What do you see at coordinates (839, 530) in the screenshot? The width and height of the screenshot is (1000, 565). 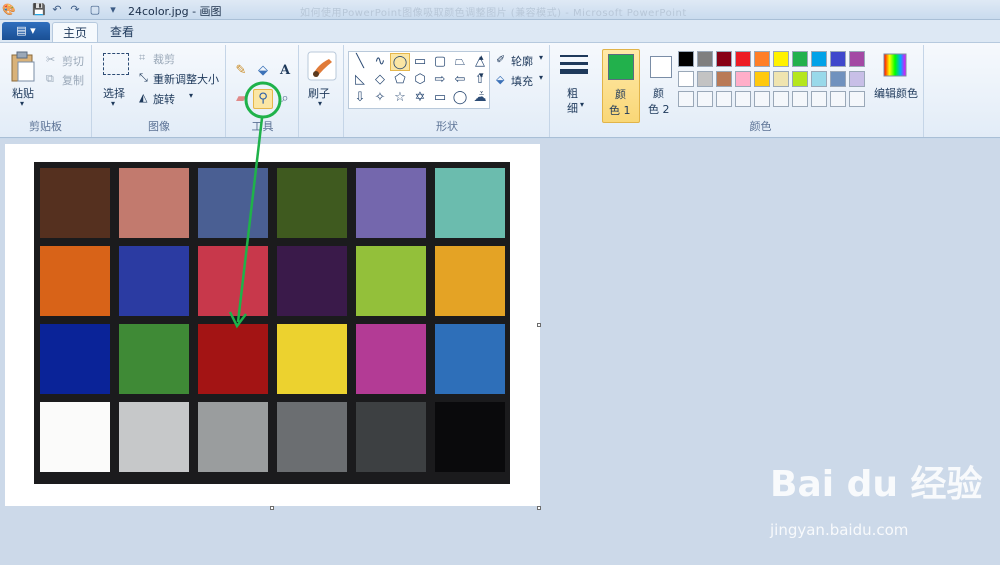 I see `watermark-url: jingyan.baidu.com` at bounding box center [839, 530].